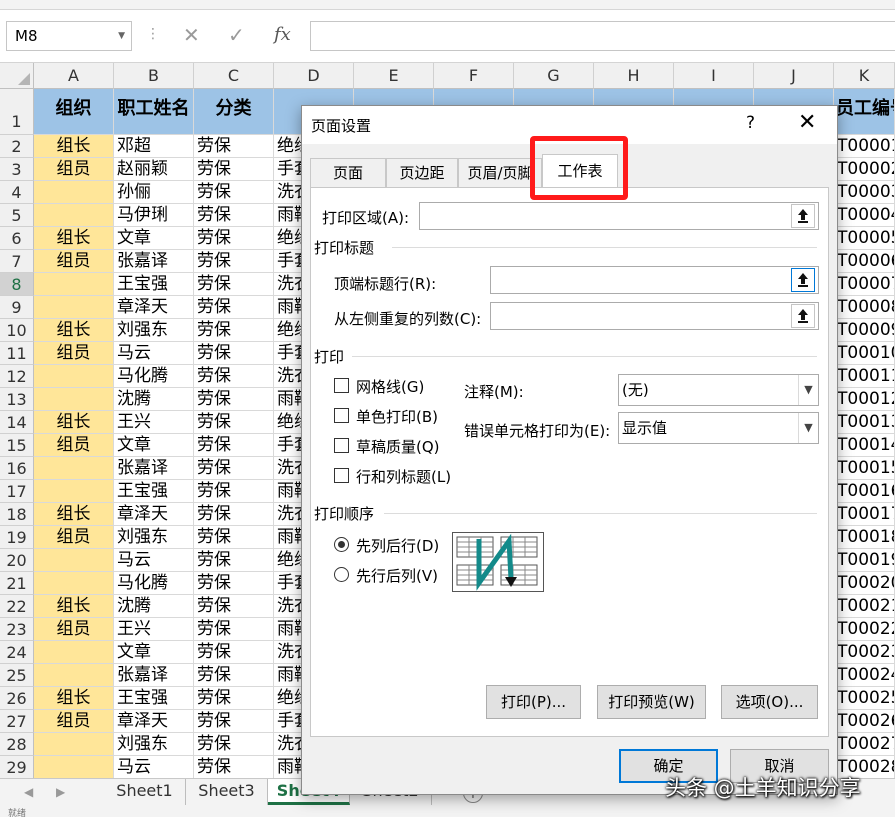 The height and width of the screenshot is (817, 895). I want to click on column-header-c: C, so click(234, 76).